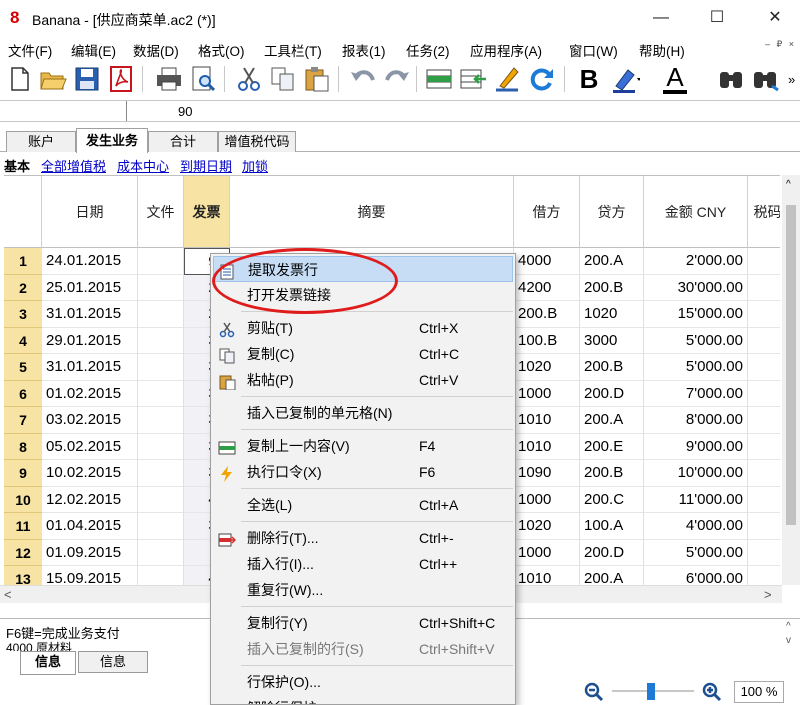 The width and height of the screenshot is (800, 705). What do you see at coordinates (8, 594) in the screenshot?
I see `scroll-left-icon: <` at bounding box center [8, 594].